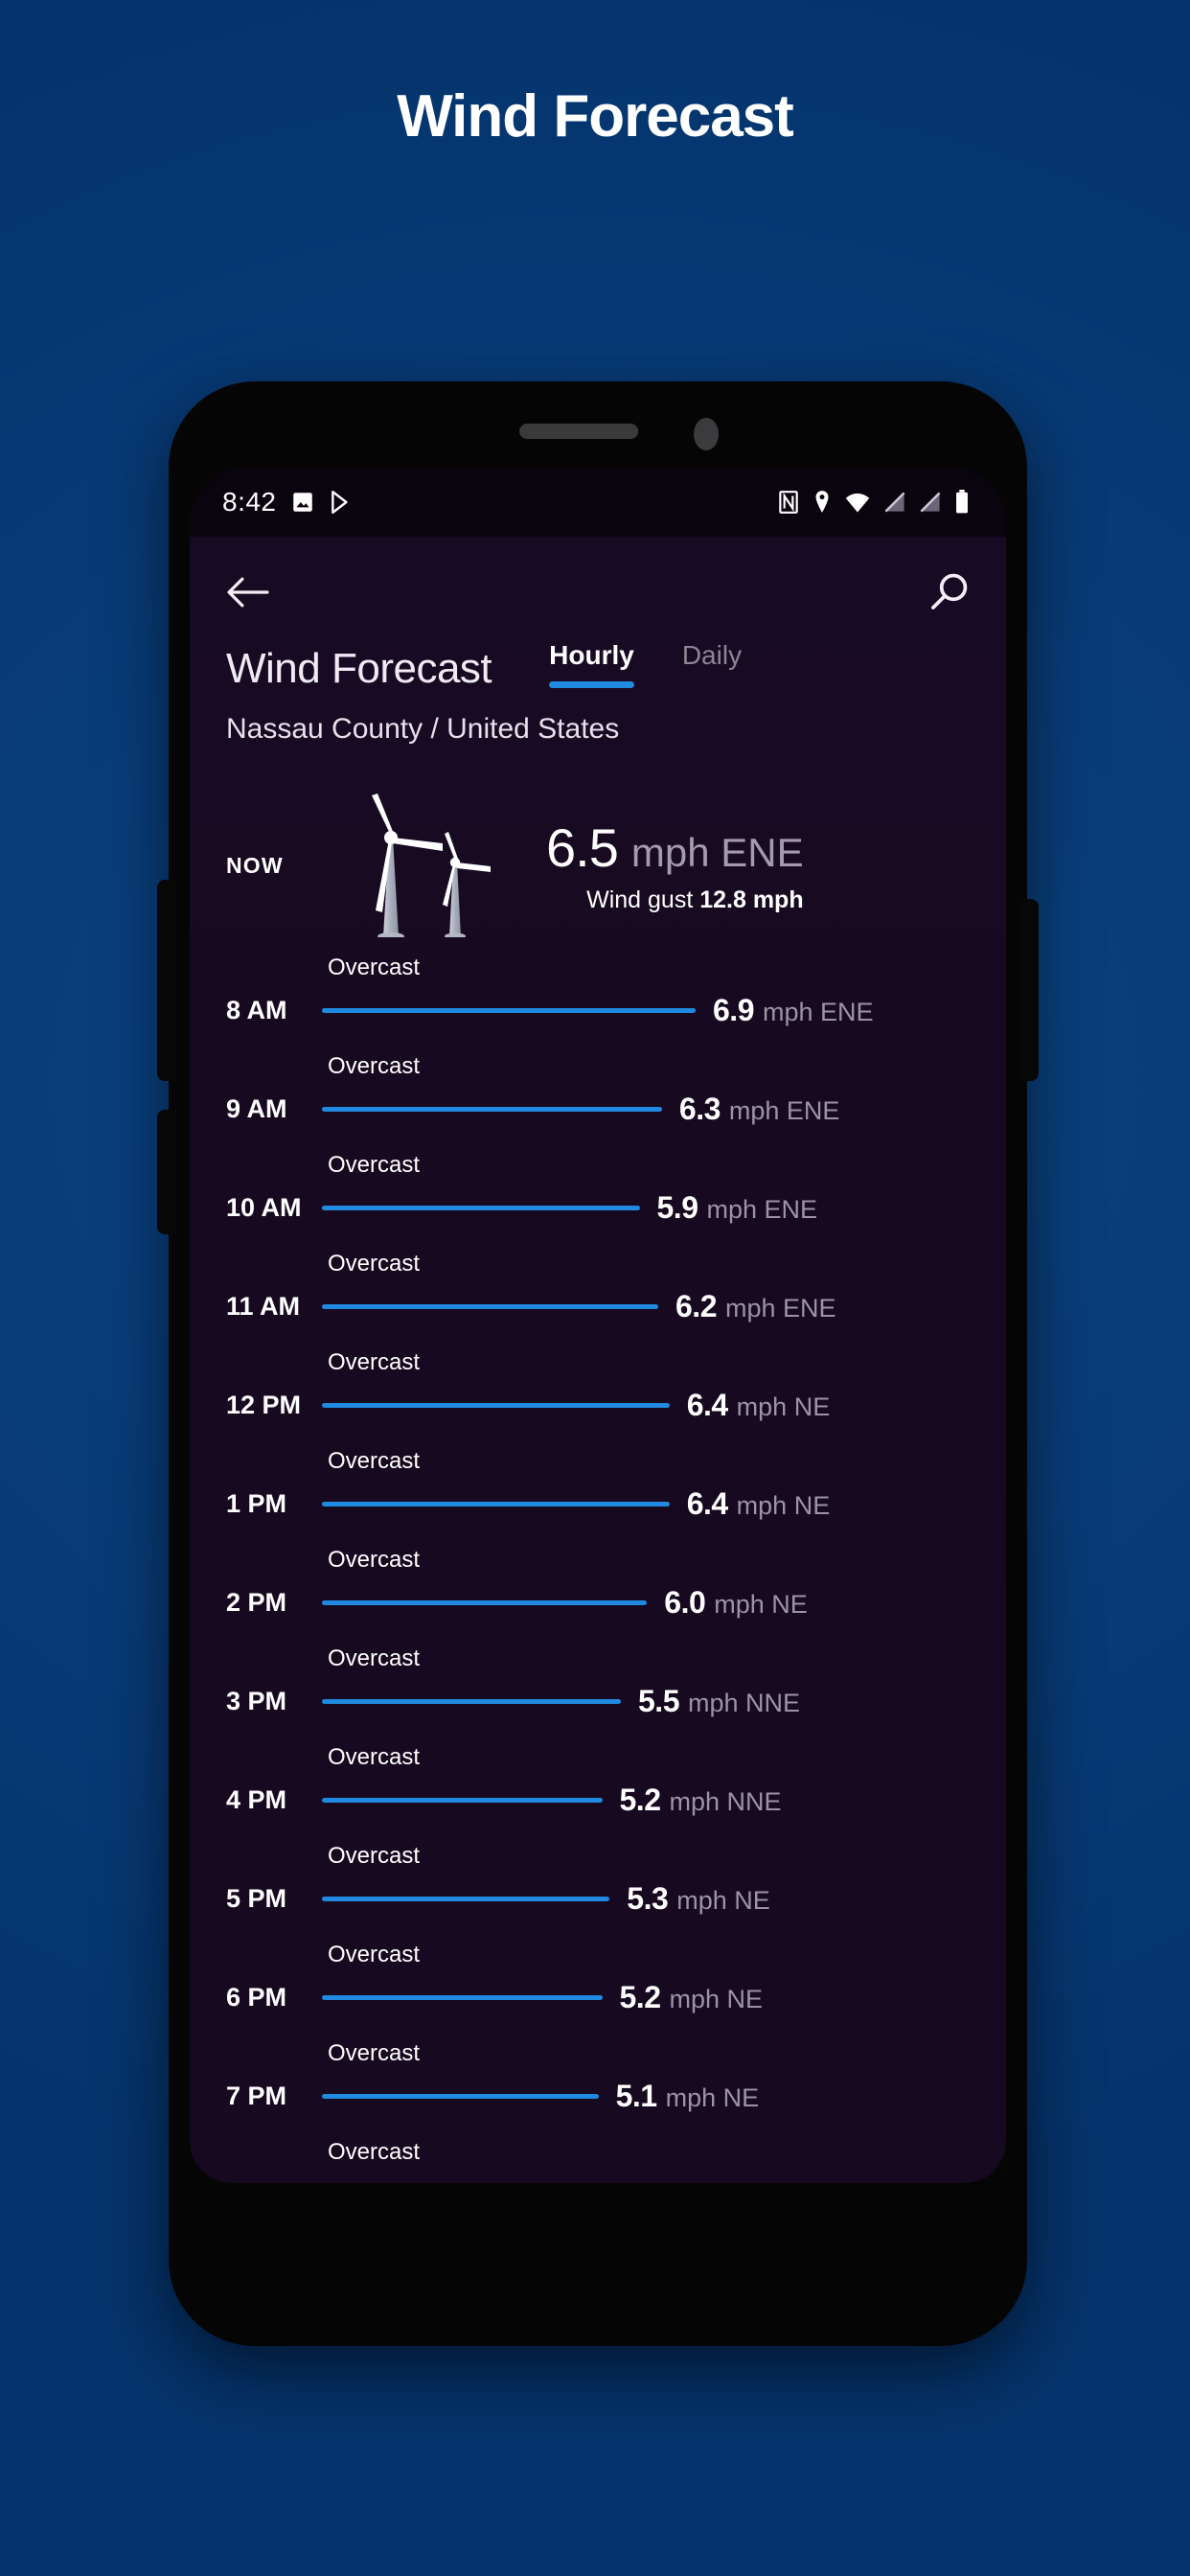 Image resolution: width=1190 pixels, height=2576 pixels. I want to click on hourly-line: 4 PM 5.2 mph NNE, so click(598, 1800).